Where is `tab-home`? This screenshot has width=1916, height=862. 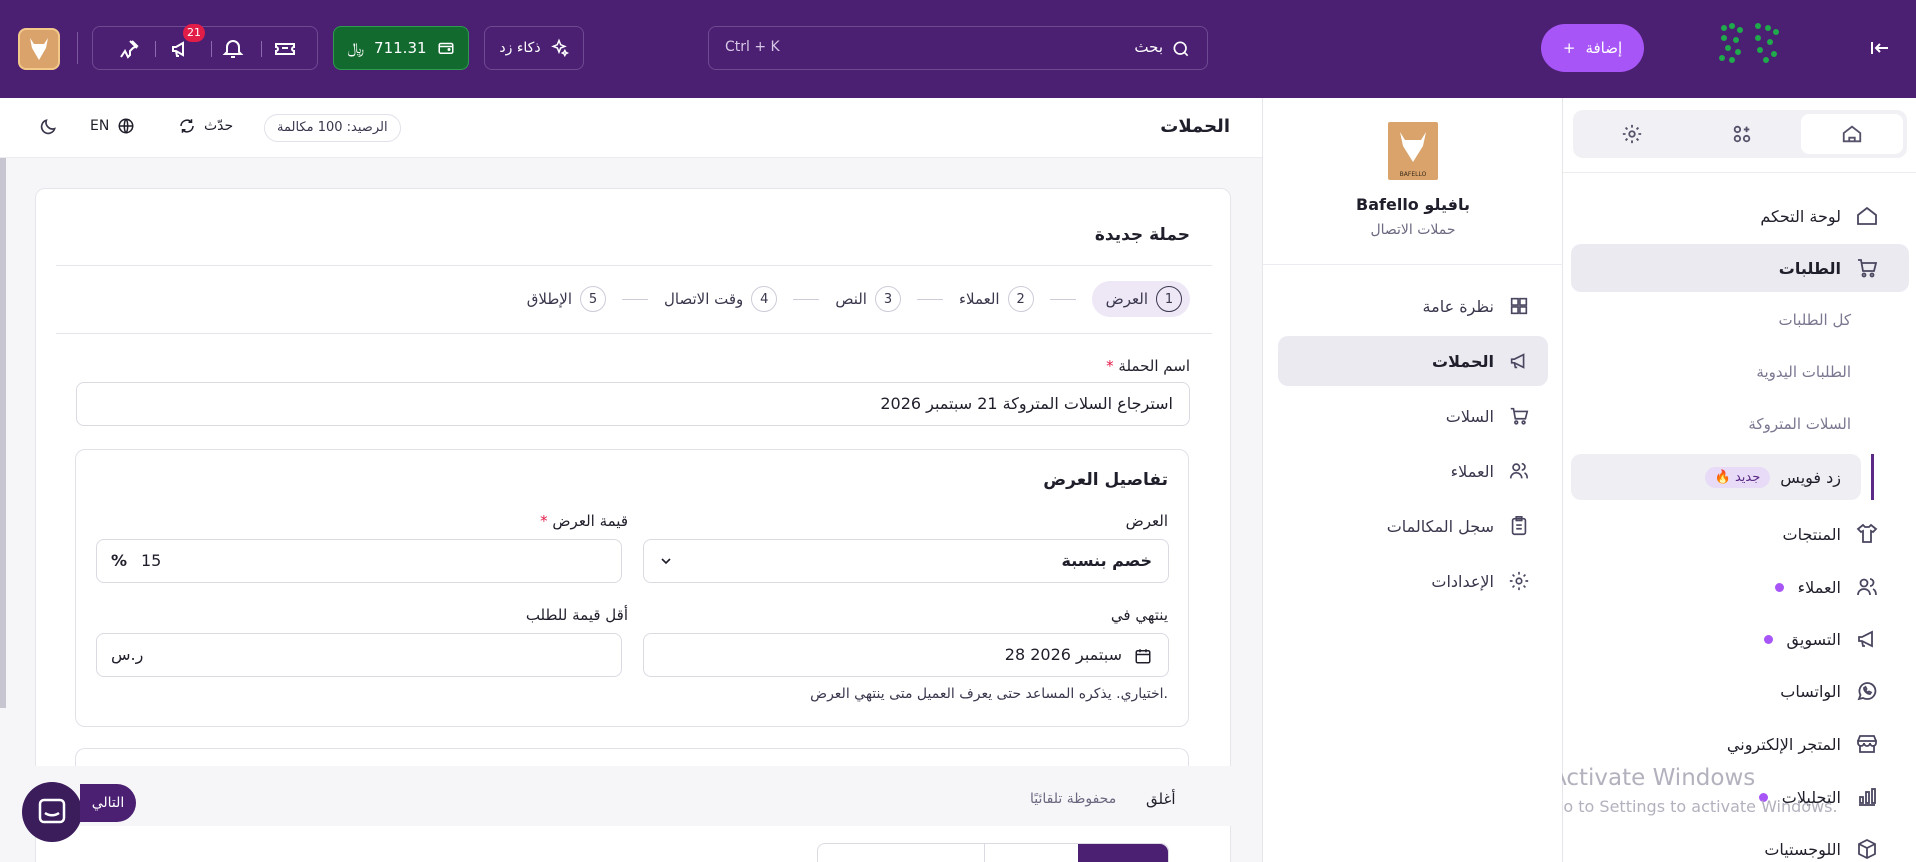 tab-home is located at coordinates (1852, 134).